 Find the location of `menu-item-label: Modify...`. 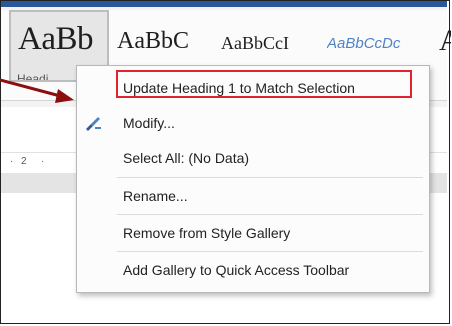

menu-item-label: Modify... is located at coordinates (149, 123).